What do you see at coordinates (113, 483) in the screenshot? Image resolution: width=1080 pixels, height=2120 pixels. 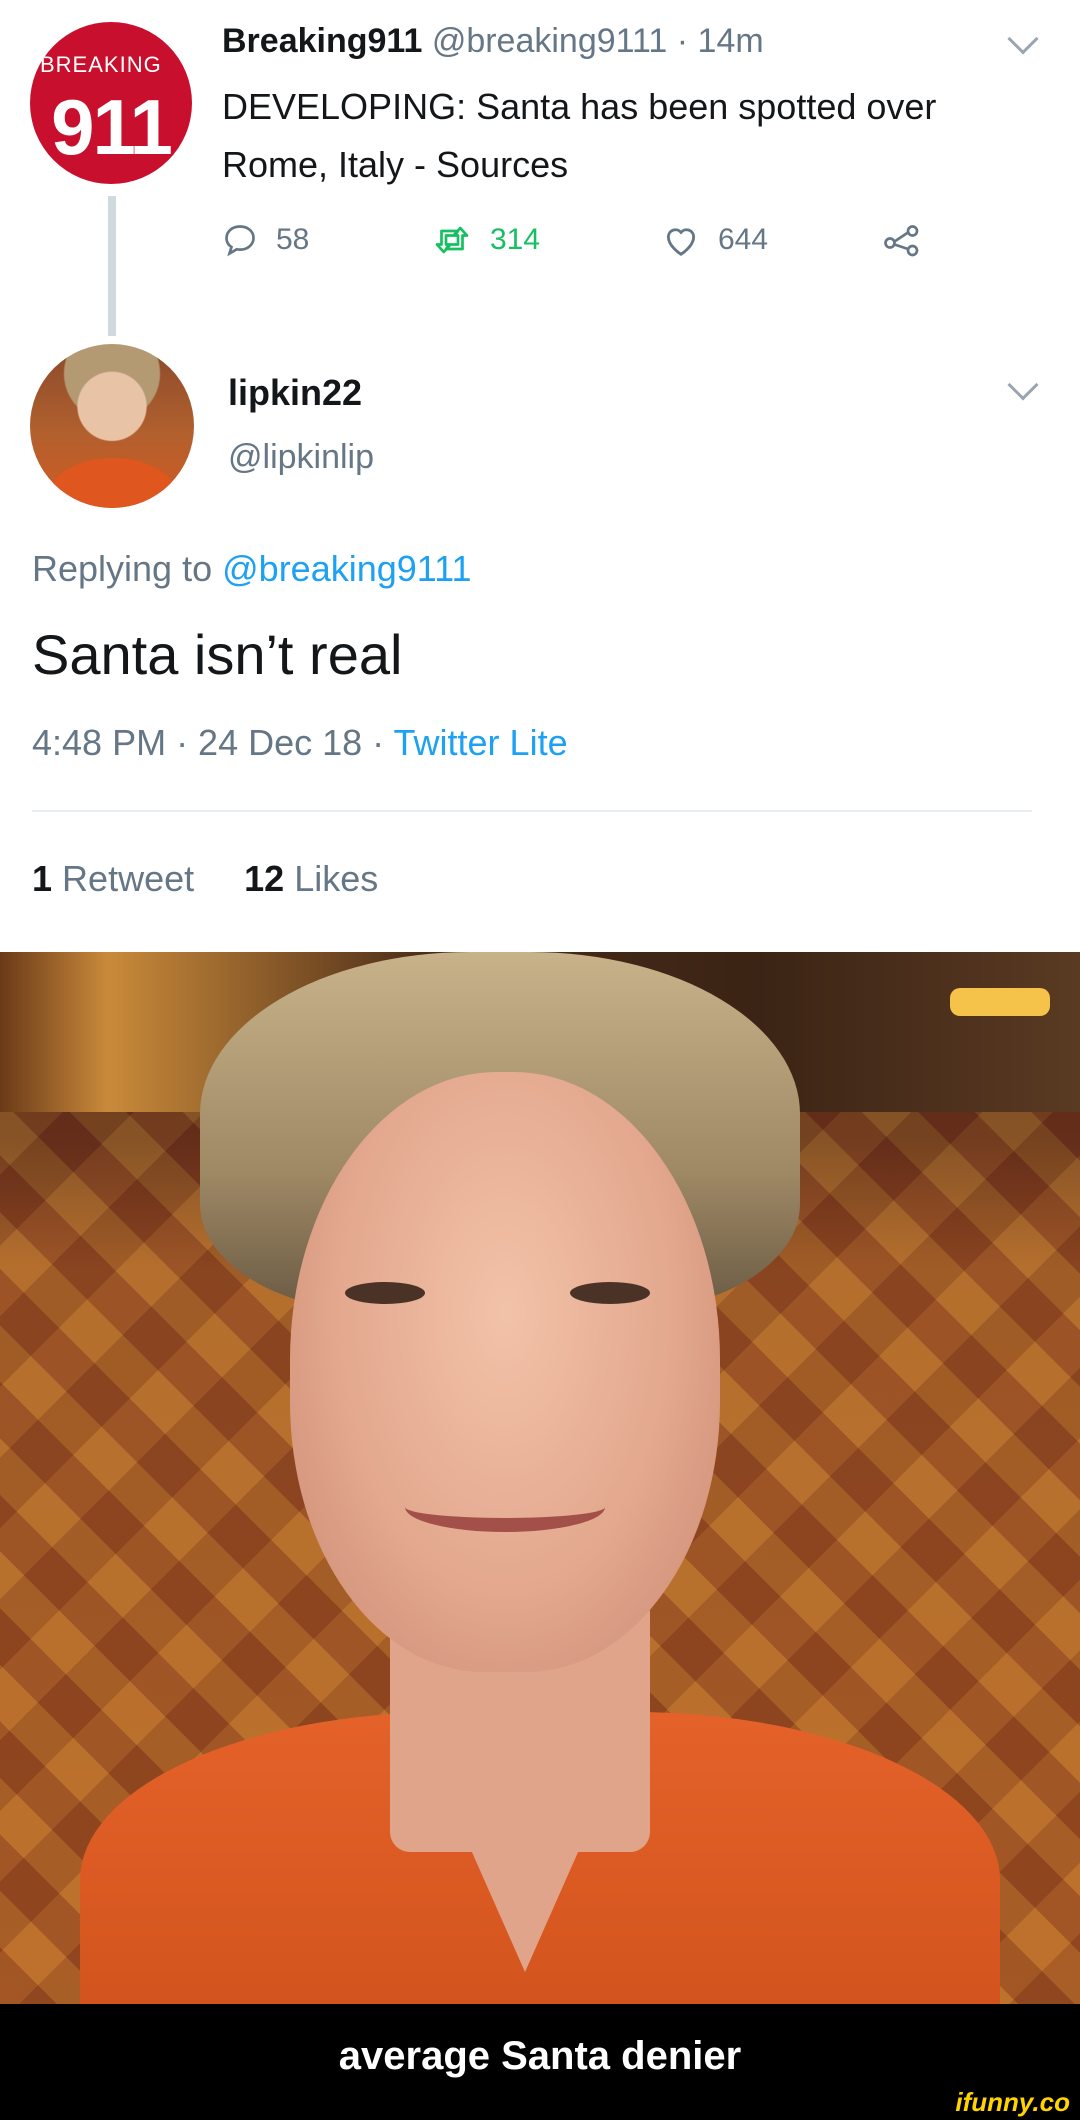 I see `avatar-shirt` at bounding box center [113, 483].